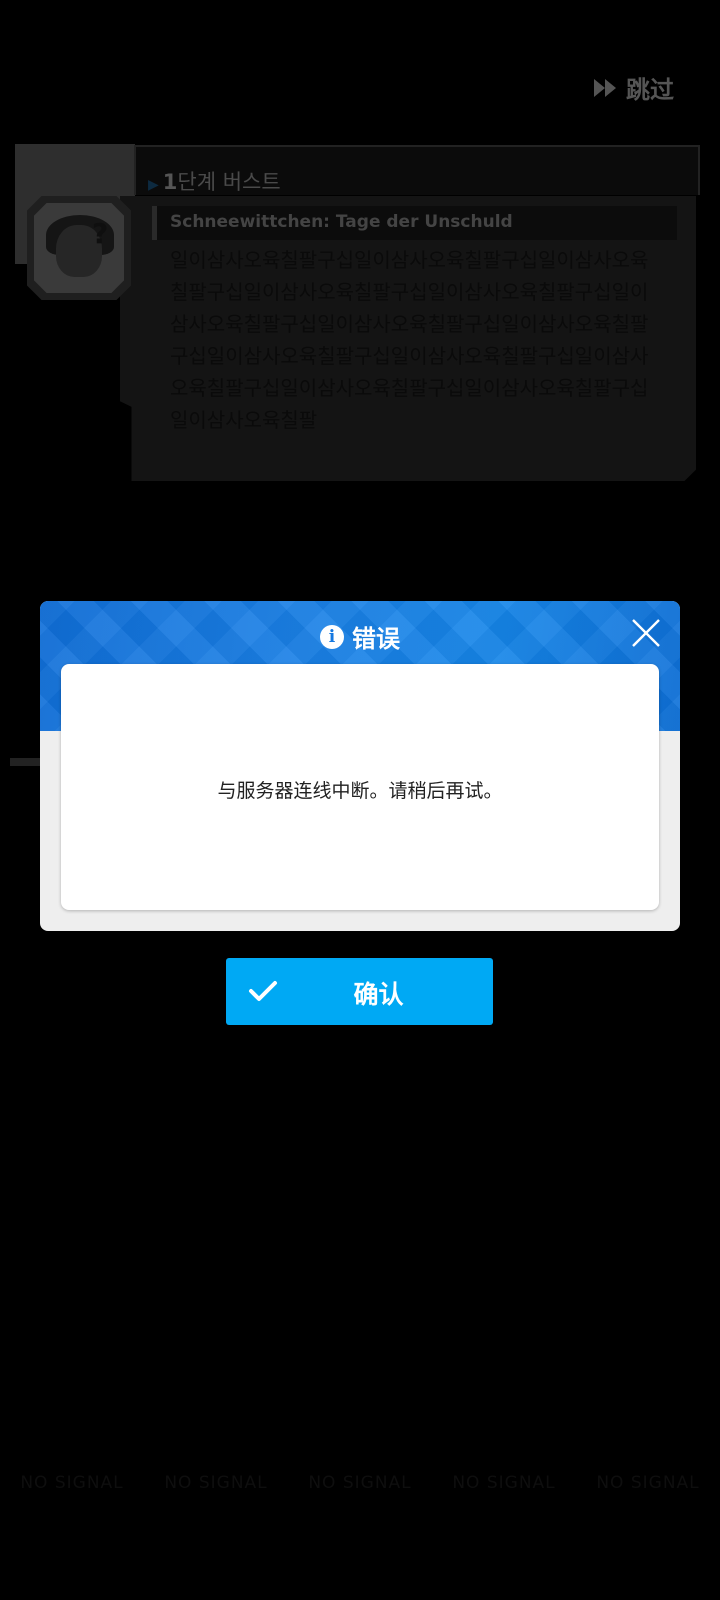  I want to click on skip-label: 跳过, so click(650, 90).